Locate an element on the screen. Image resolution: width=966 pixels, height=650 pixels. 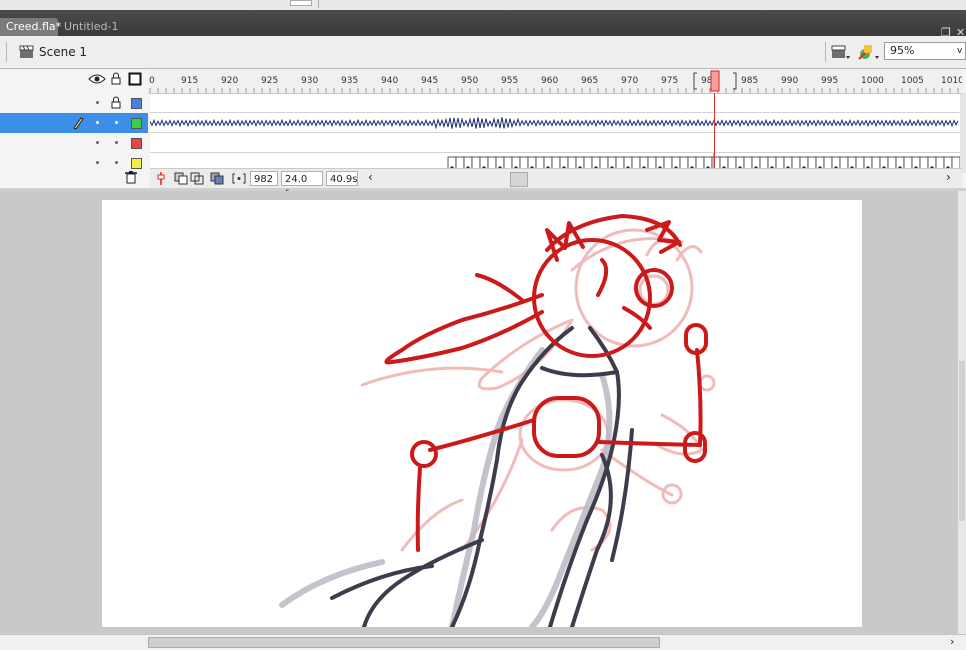
ruler-tick-label: 955 is located at coordinates (509, 81).